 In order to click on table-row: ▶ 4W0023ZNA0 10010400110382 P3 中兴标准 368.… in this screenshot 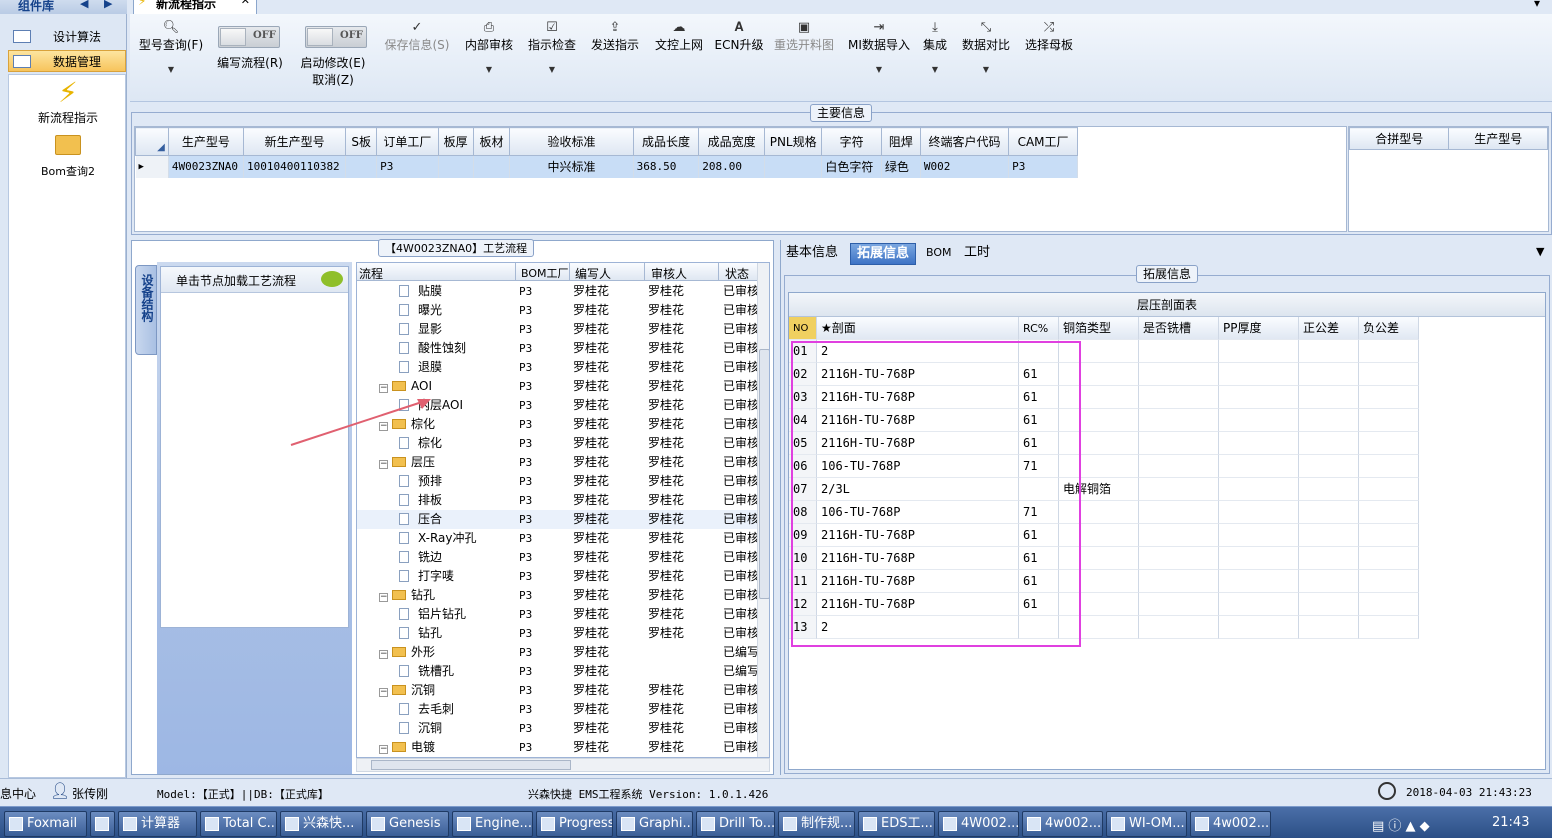, I will do `click(606, 166)`.